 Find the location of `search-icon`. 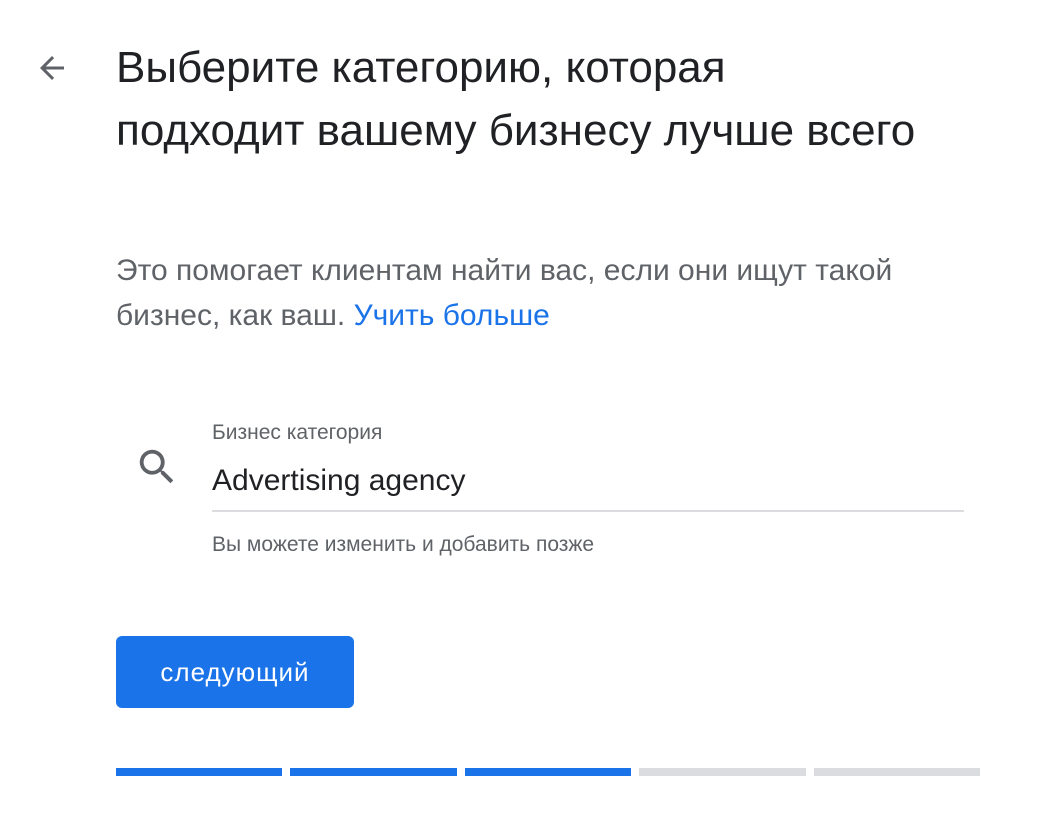

search-icon is located at coordinates (156, 466).